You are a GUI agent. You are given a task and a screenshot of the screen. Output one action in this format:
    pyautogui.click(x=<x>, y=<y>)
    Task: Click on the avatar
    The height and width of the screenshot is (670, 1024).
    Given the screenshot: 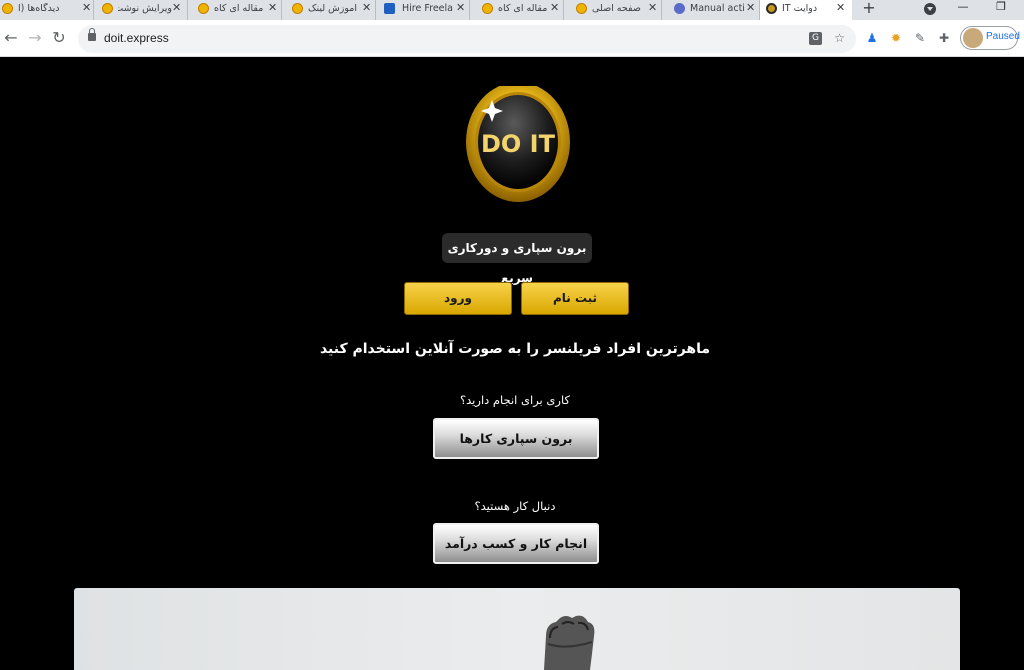 What is the action you would take?
    pyautogui.click(x=973, y=38)
    